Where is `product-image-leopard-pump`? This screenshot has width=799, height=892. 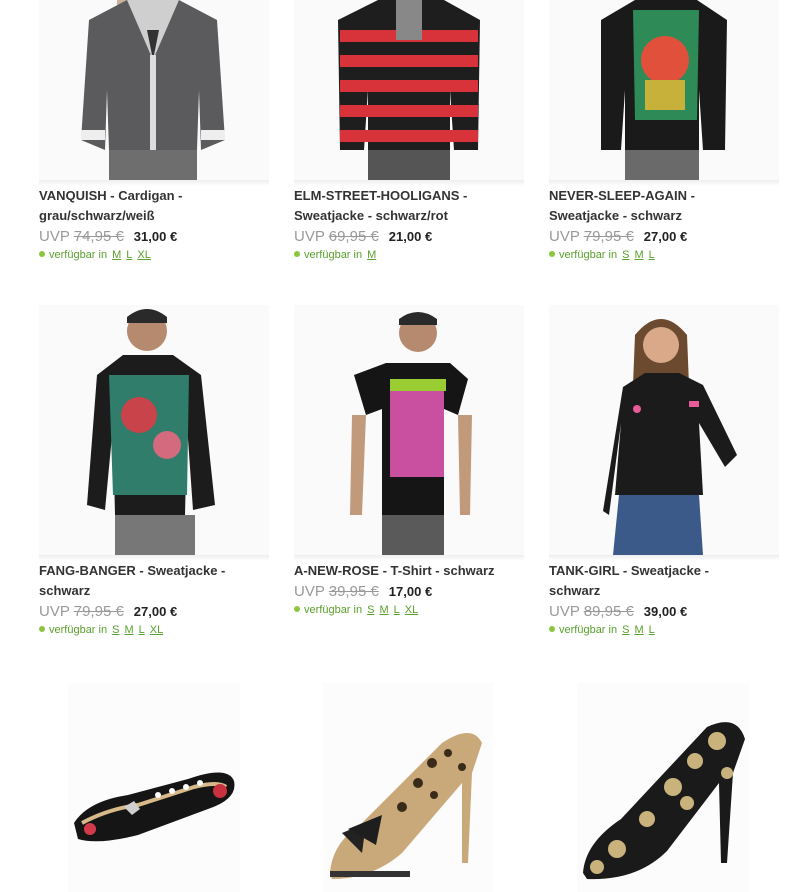 product-image-leopard-pump is located at coordinates (408, 787).